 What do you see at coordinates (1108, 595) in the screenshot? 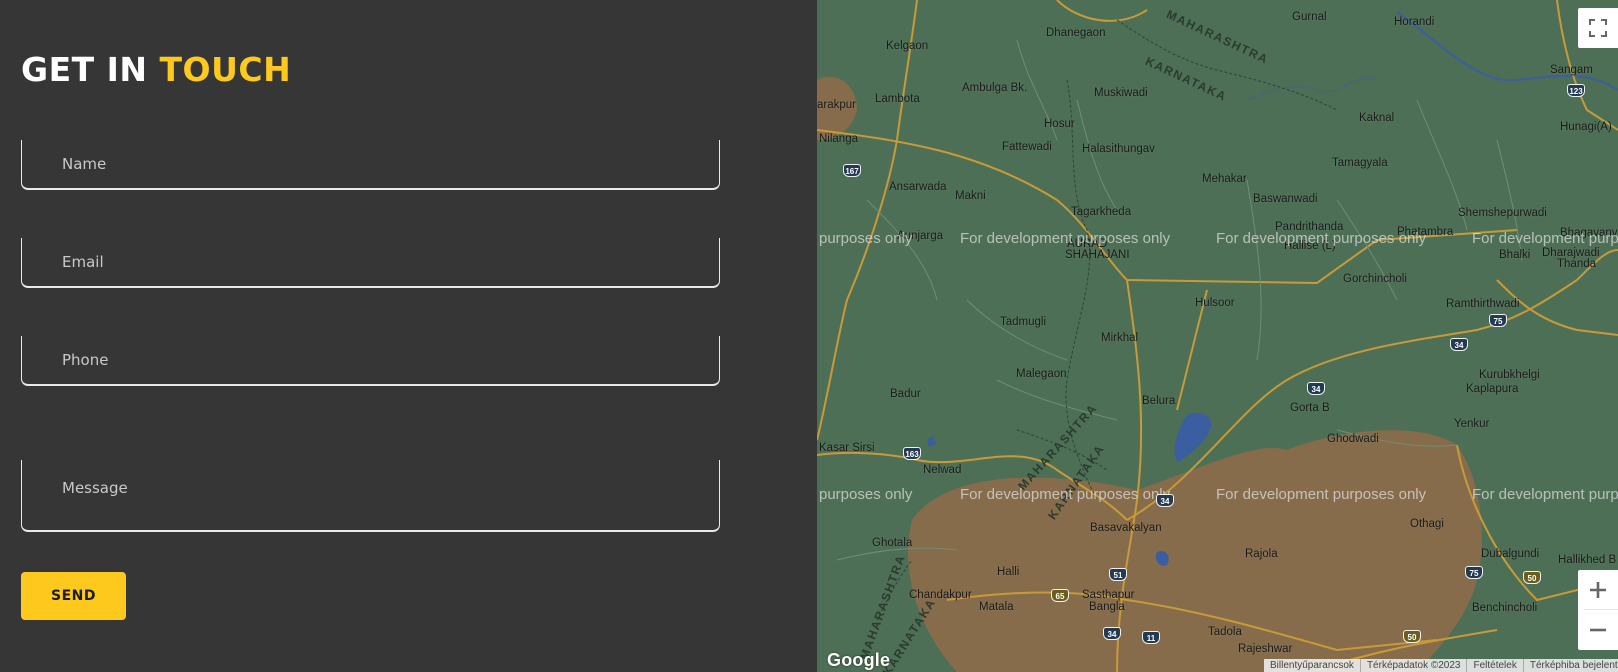
I see `map-place-label: Sasthapur` at bounding box center [1108, 595].